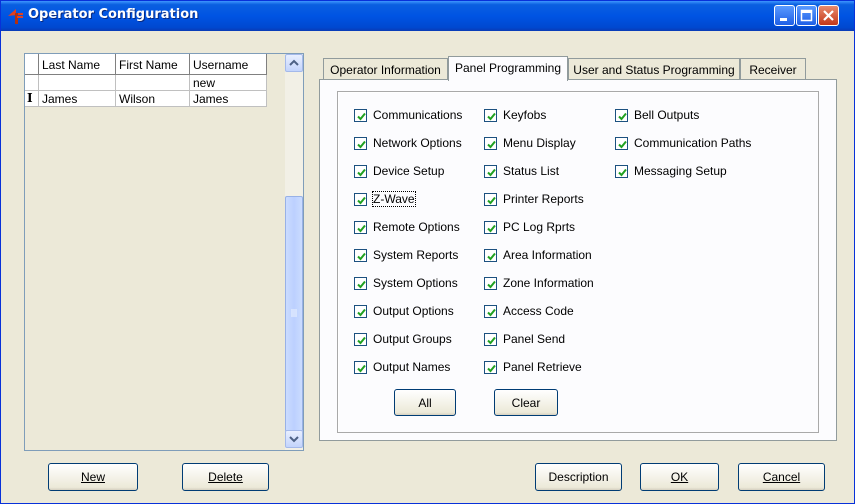  What do you see at coordinates (412, 339) in the screenshot?
I see `checkbox-label: Output Groups` at bounding box center [412, 339].